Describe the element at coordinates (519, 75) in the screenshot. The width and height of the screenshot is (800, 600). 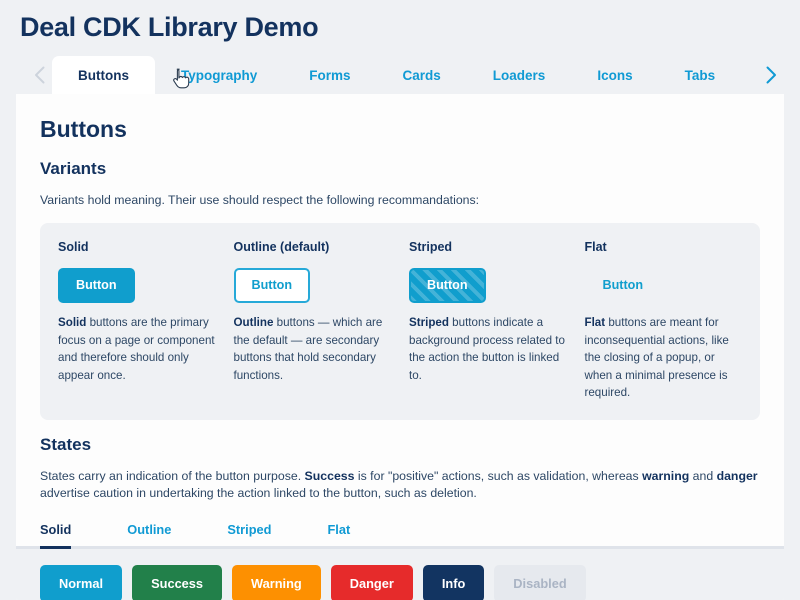
I see `tab-loaders: Loaders` at that location.